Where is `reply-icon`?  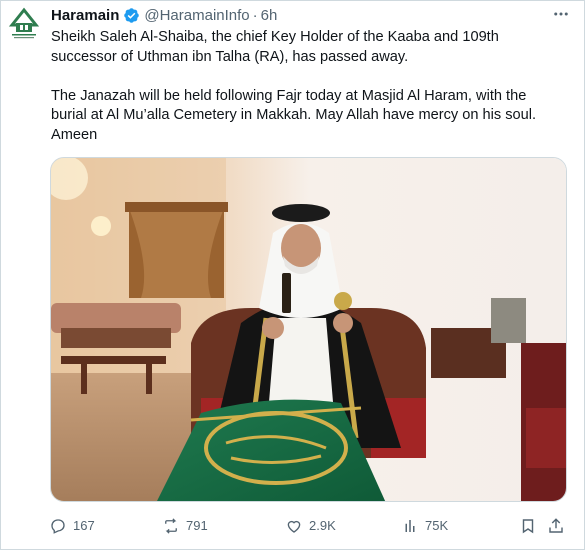 reply-icon is located at coordinates (58, 526).